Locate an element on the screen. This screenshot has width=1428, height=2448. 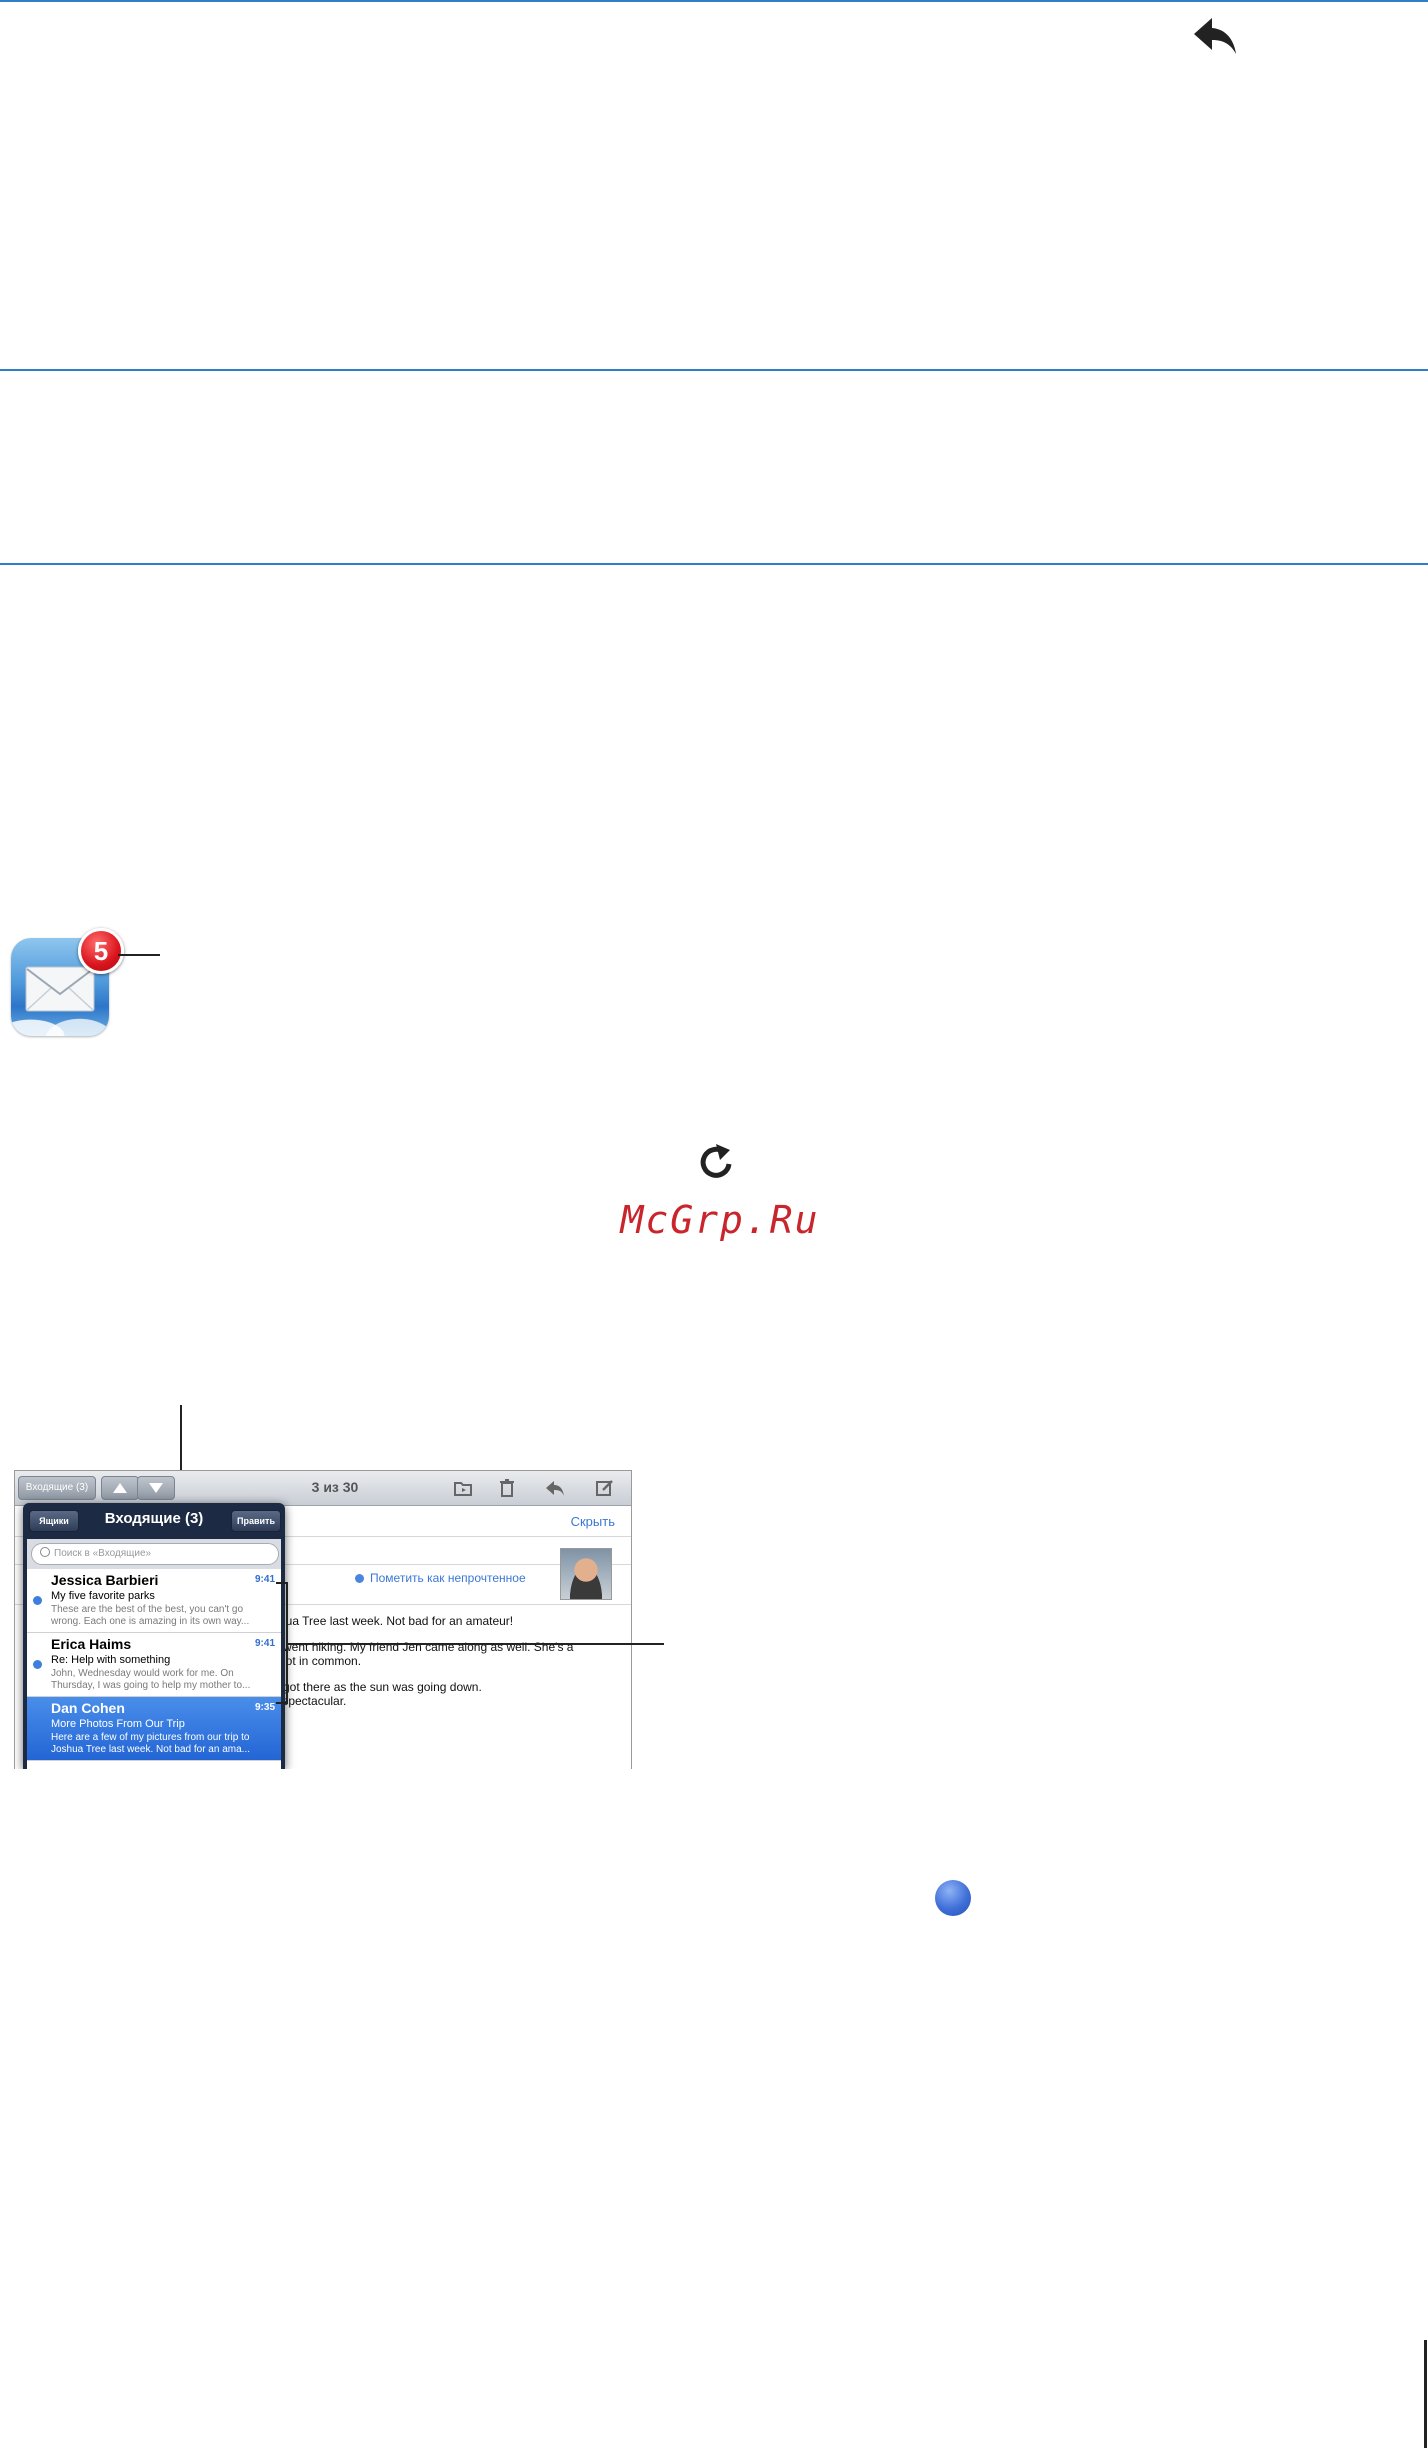
inbox-button: Входящие (3) is located at coordinates (57, 1488).